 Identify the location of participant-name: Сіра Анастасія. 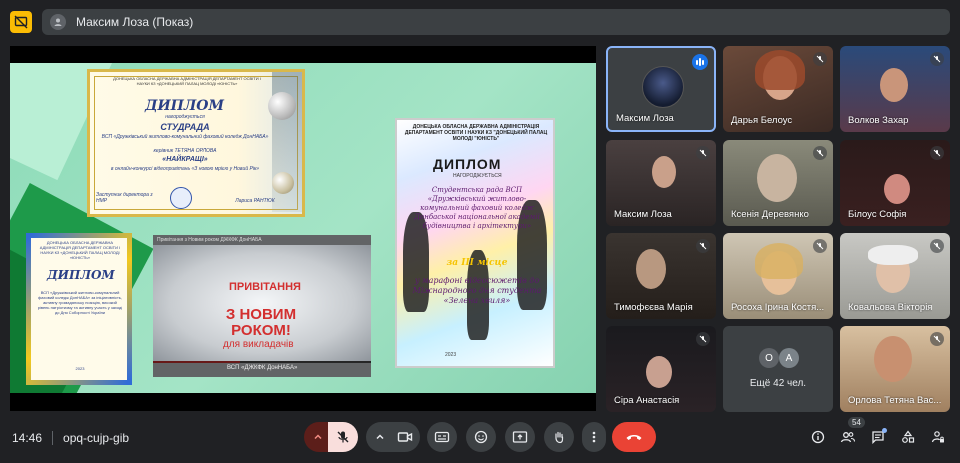
(647, 400).